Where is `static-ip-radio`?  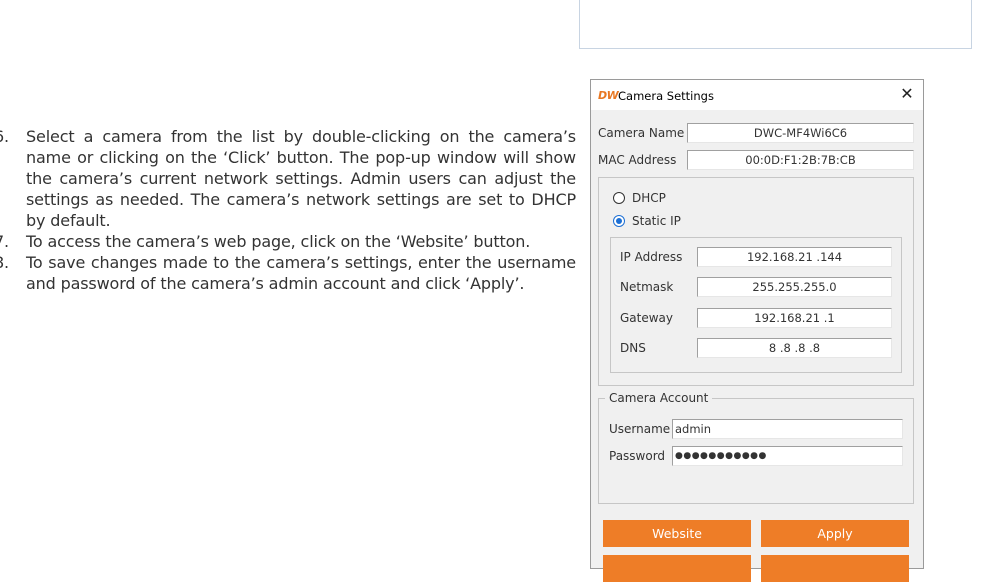 static-ip-radio is located at coordinates (619, 221).